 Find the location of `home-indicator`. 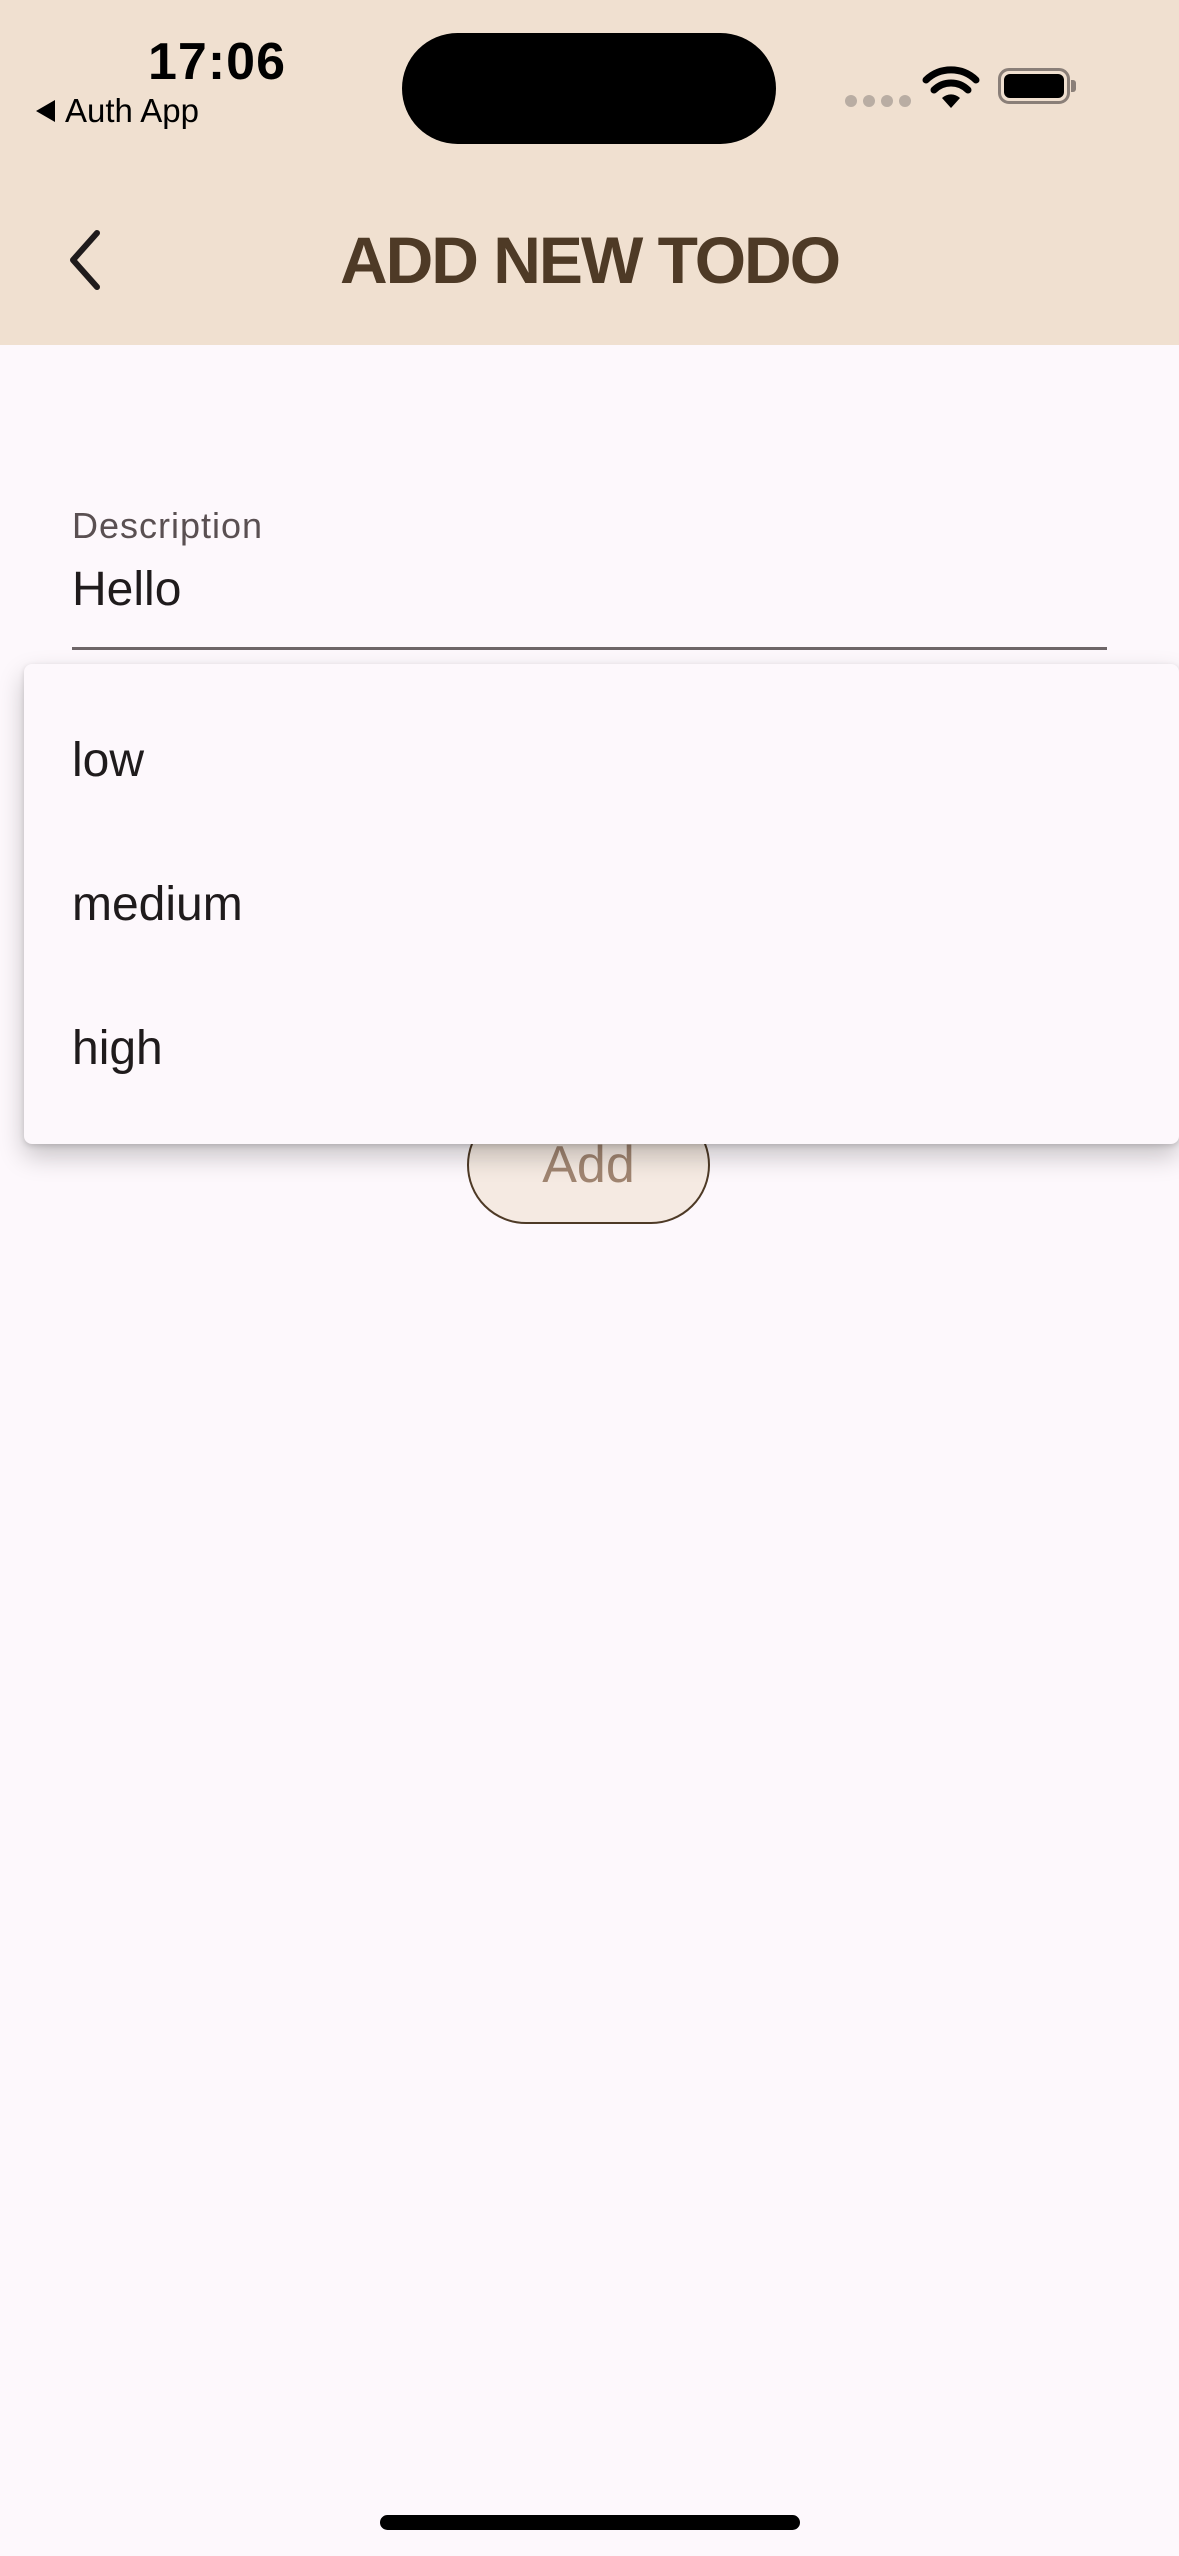

home-indicator is located at coordinates (590, 2522).